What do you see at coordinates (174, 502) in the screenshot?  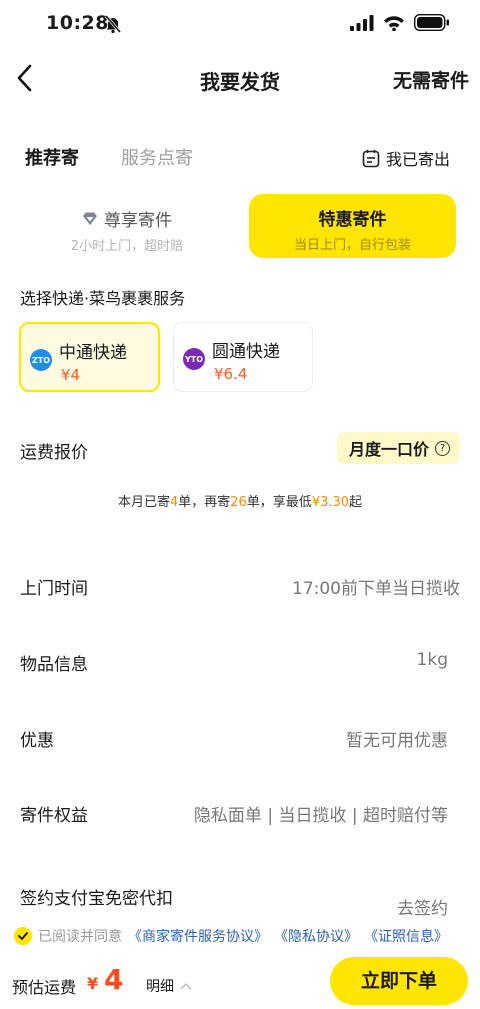 I see `promo-count-shipped: 4` at bounding box center [174, 502].